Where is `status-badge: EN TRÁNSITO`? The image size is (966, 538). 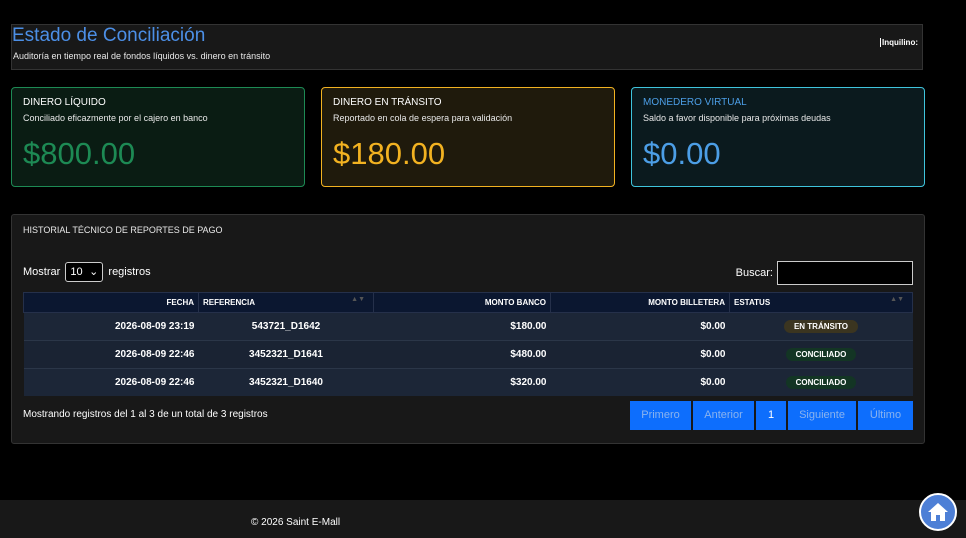 status-badge: EN TRÁNSITO is located at coordinates (821, 326).